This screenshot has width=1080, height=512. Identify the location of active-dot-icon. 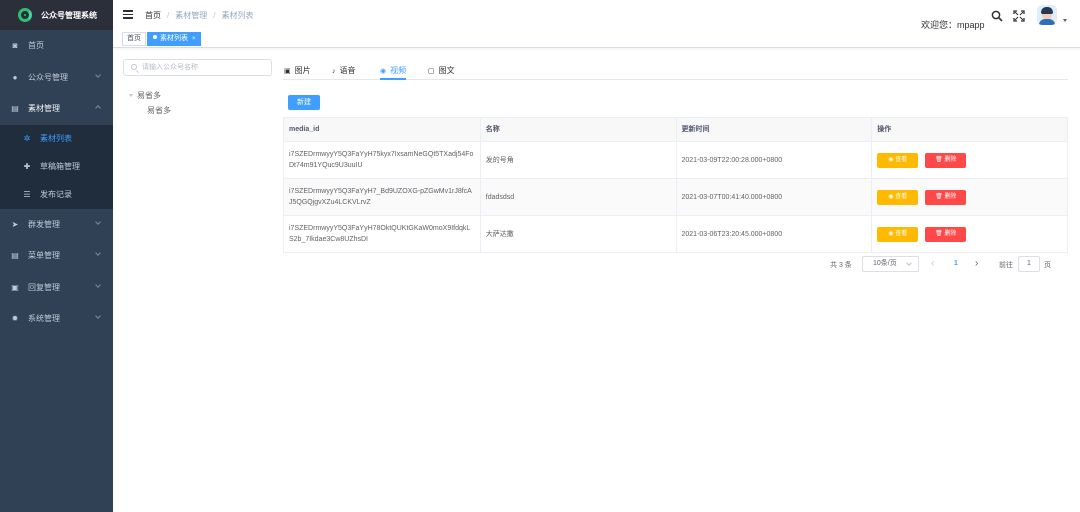
(155, 37).